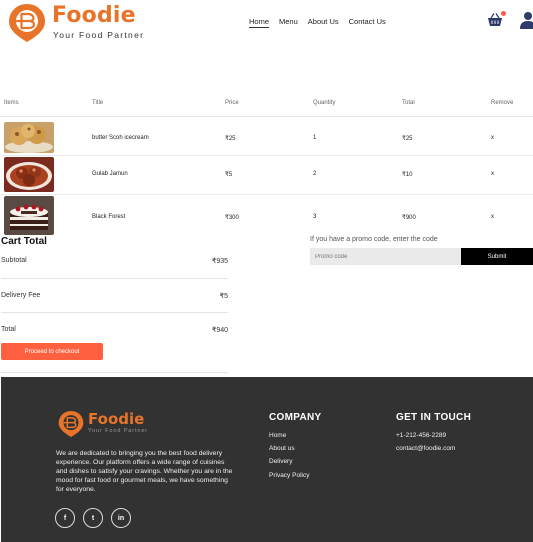 The image size is (533, 542). What do you see at coordinates (219, 261) in the screenshot?
I see `subtotal-value: ₹935` at bounding box center [219, 261].